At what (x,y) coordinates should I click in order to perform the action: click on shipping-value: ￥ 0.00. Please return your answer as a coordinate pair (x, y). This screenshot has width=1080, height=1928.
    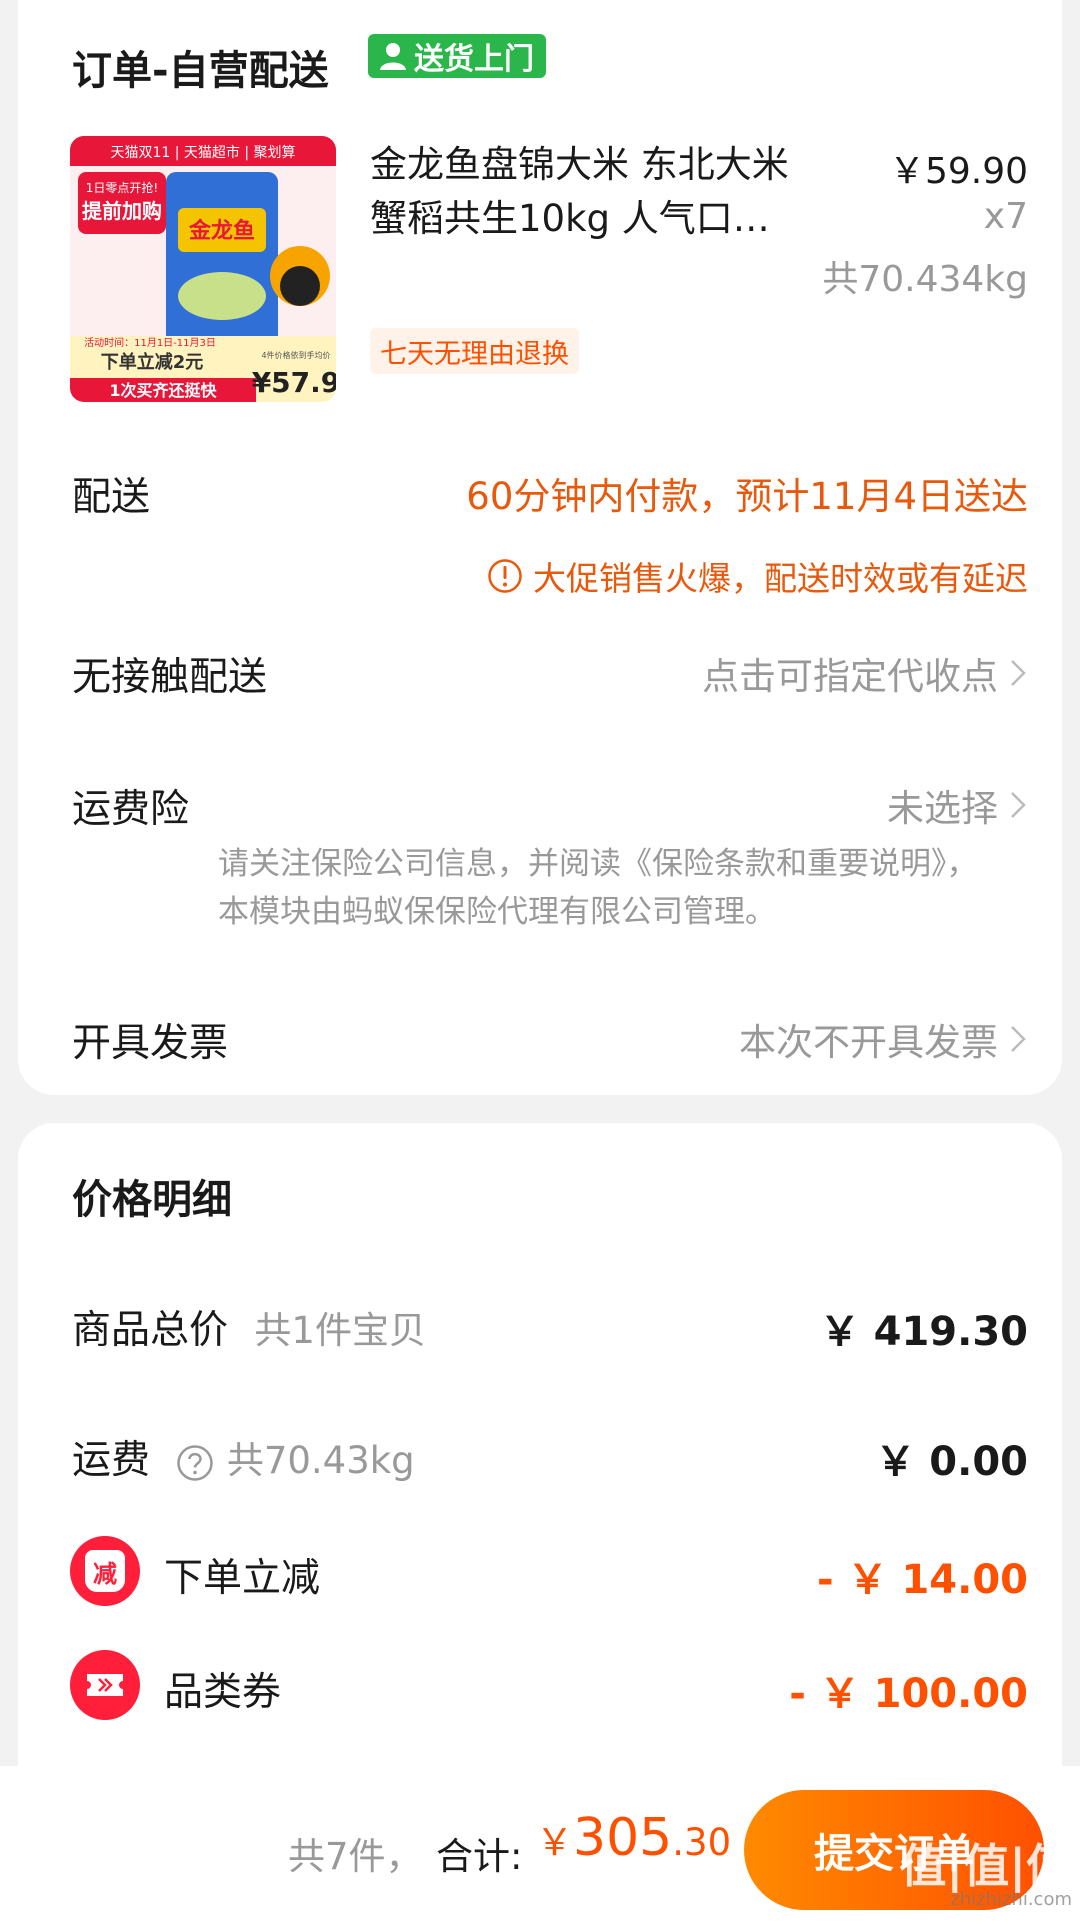
    Looking at the image, I should click on (951, 1462).